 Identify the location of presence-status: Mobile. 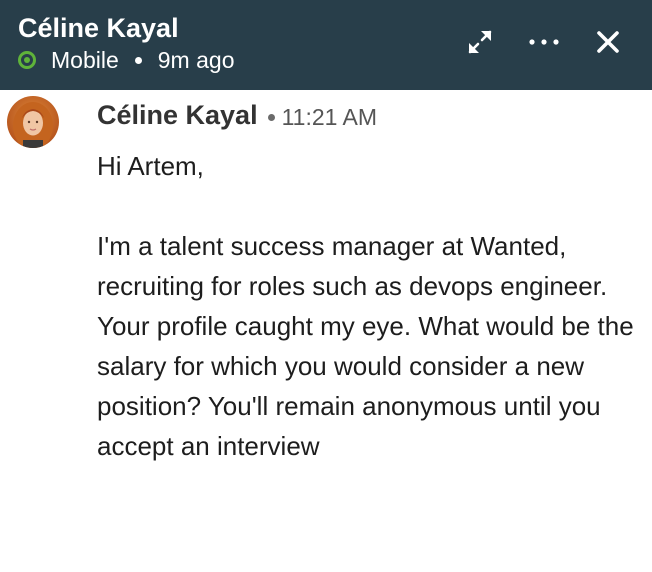
(85, 60).